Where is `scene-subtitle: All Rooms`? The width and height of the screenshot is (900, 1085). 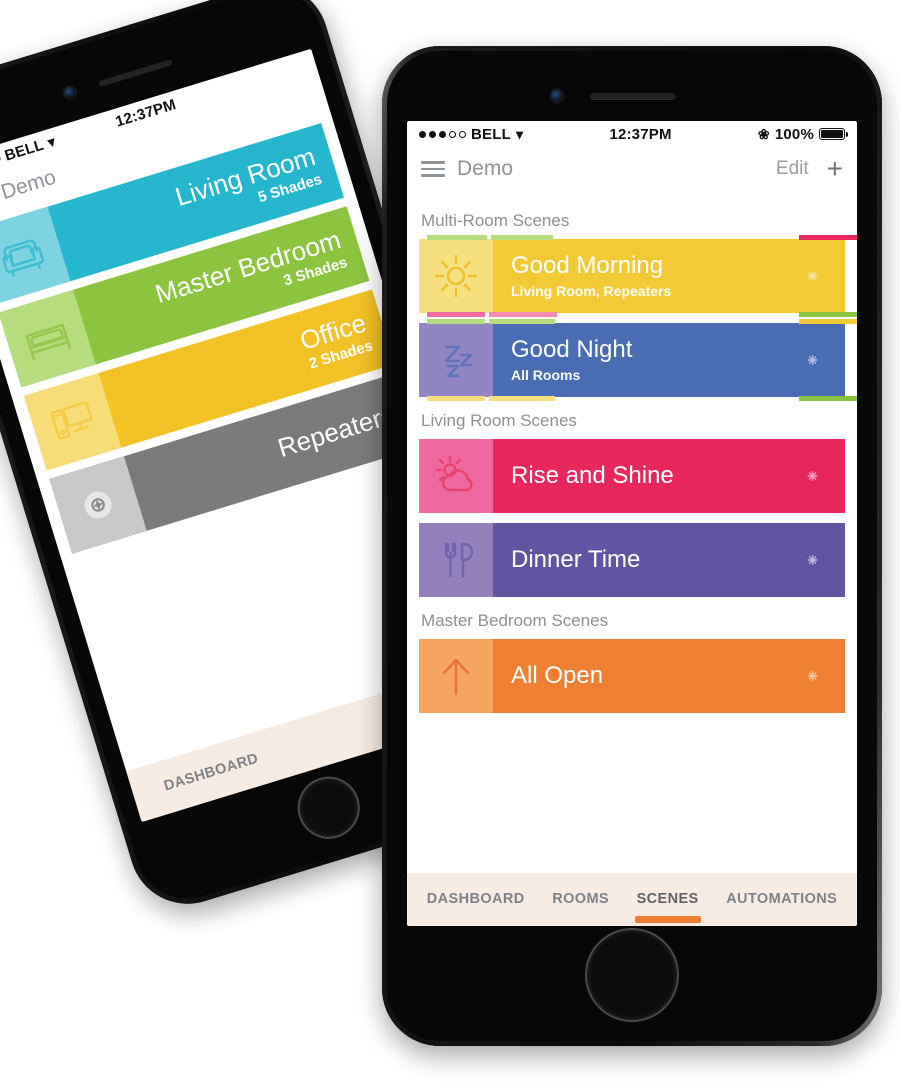
scene-subtitle: All Rooms is located at coordinates (546, 374).